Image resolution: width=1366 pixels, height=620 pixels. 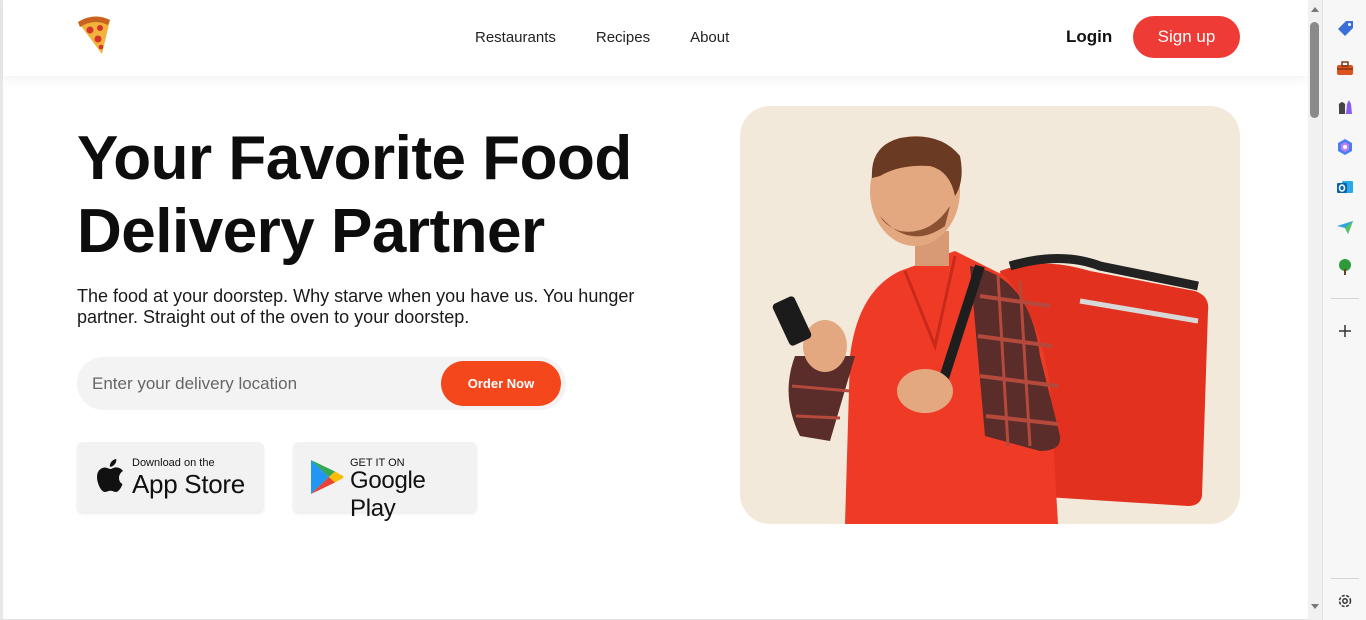 I want to click on pizza-slice-icon, so click(x=93, y=35).